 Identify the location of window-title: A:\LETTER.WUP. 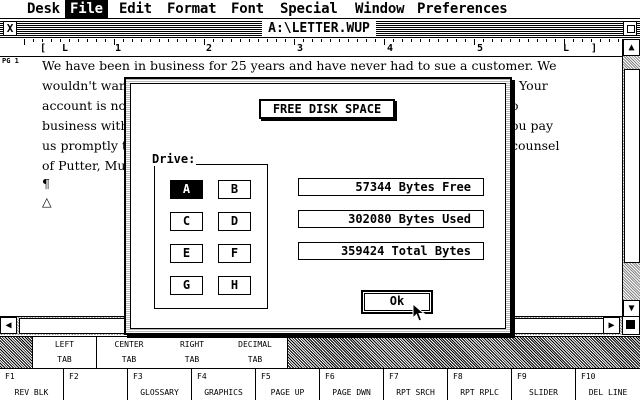
(319, 29).